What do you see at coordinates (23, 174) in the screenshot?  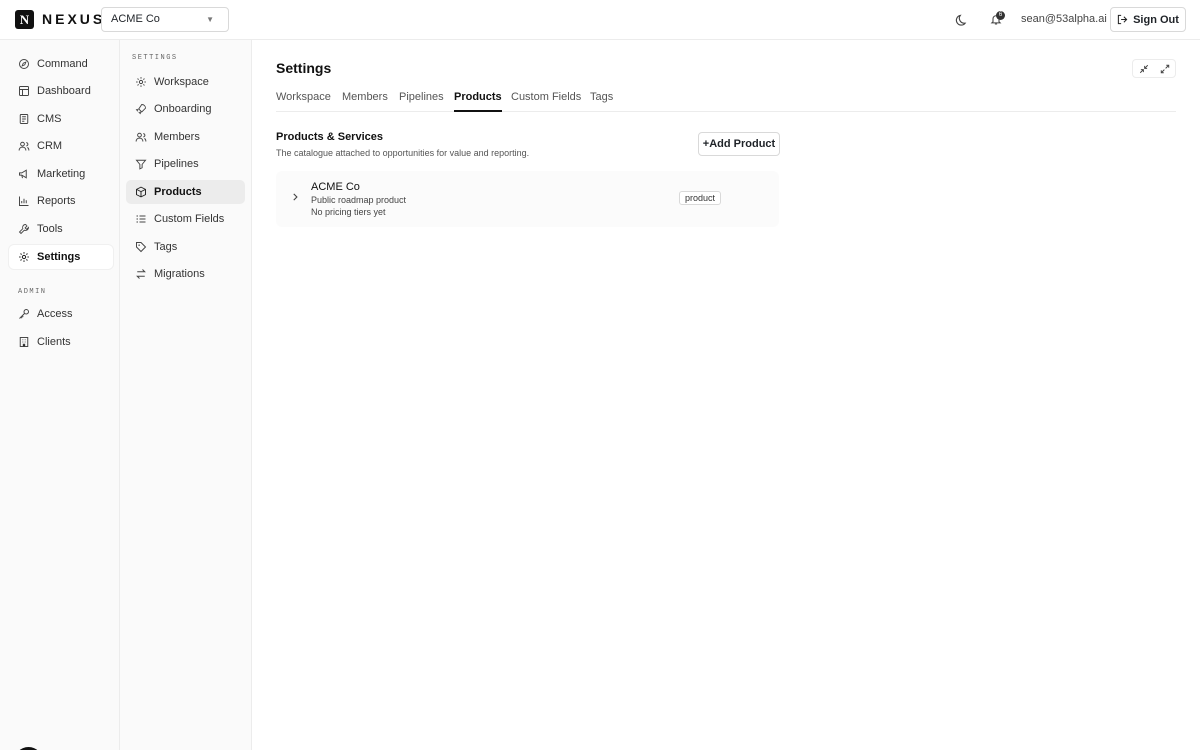 I see `megaphone-icon` at bounding box center [23, 174].